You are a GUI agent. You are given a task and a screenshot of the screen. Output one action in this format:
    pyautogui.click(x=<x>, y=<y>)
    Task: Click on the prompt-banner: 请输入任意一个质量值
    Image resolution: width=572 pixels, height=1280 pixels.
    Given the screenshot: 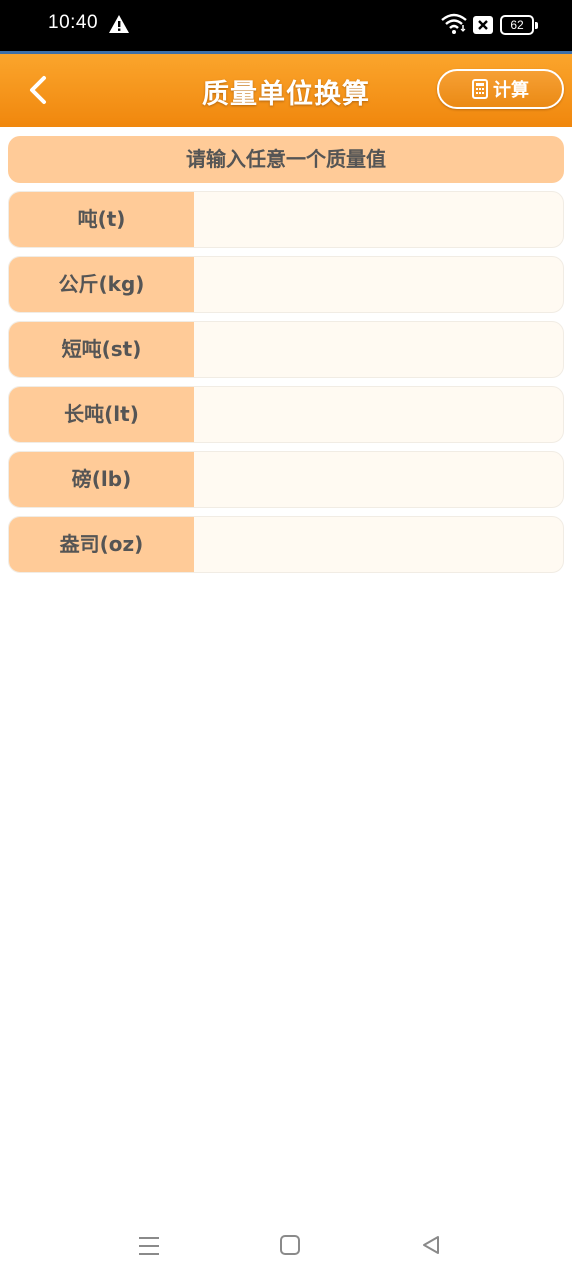 What is the action you would take?
    pyautogui.click(x=286, y=159)
    